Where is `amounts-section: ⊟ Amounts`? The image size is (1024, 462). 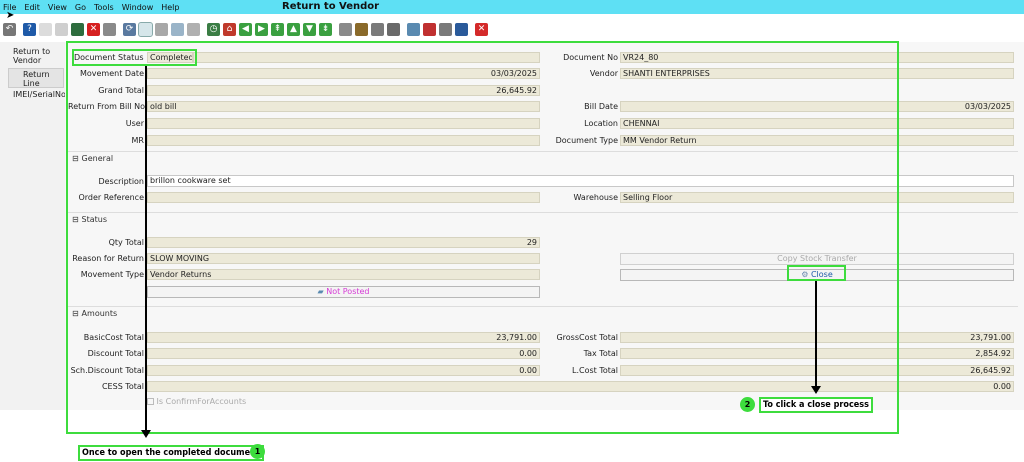 amounts-section: ⊟ Amounts is located at coordinates (543, 313).